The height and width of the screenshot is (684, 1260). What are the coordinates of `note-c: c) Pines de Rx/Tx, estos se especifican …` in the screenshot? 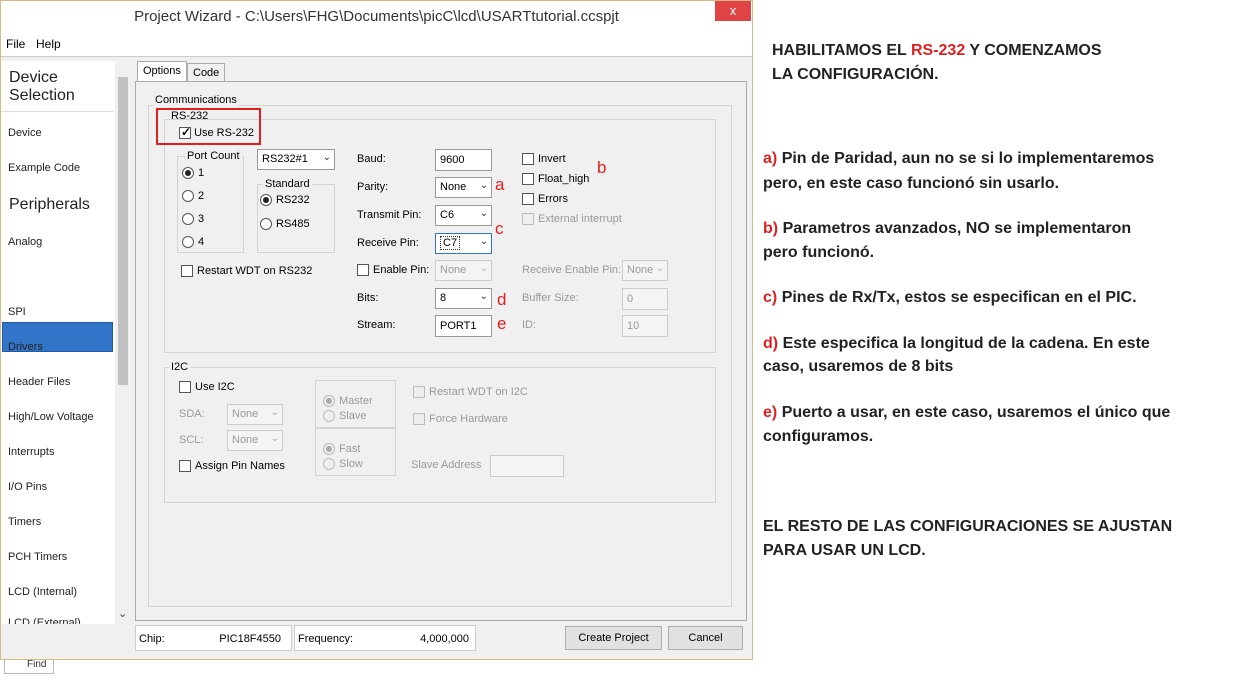 It's located at (950, 298).